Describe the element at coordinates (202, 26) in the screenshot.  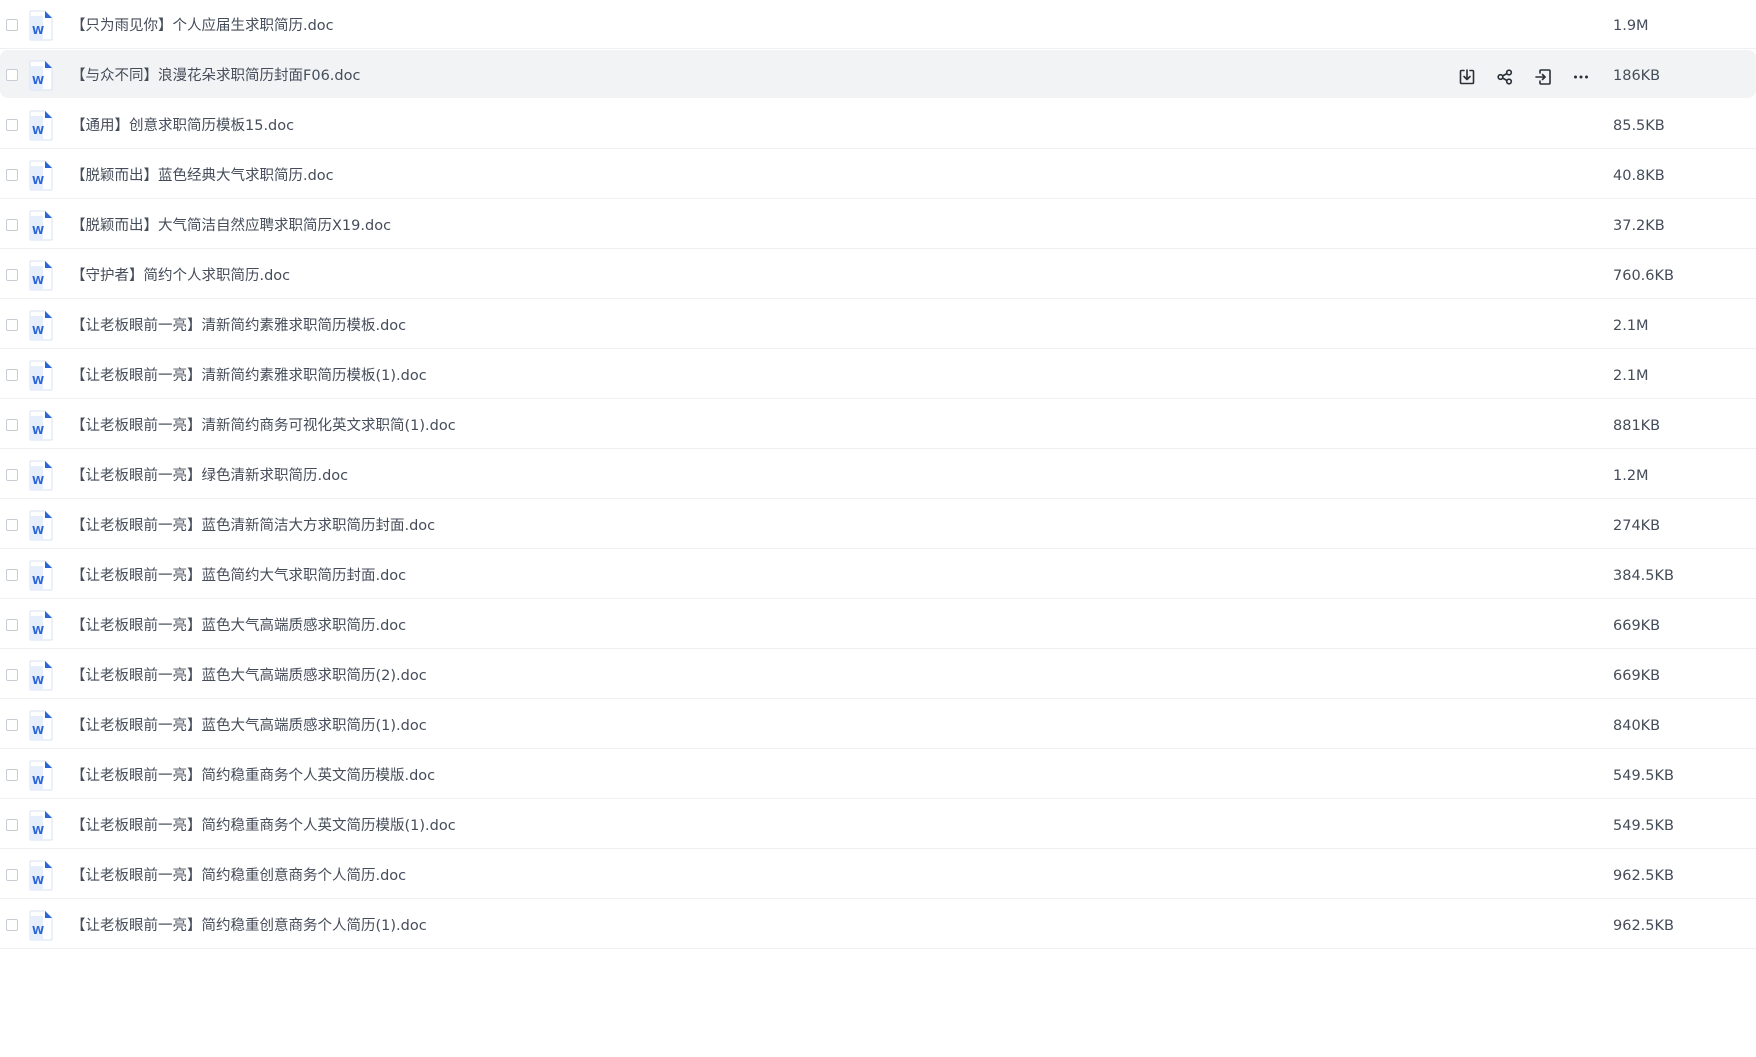
I see `file-name: 【只为雨见你】个人应届生求职简历.doc` at that location.